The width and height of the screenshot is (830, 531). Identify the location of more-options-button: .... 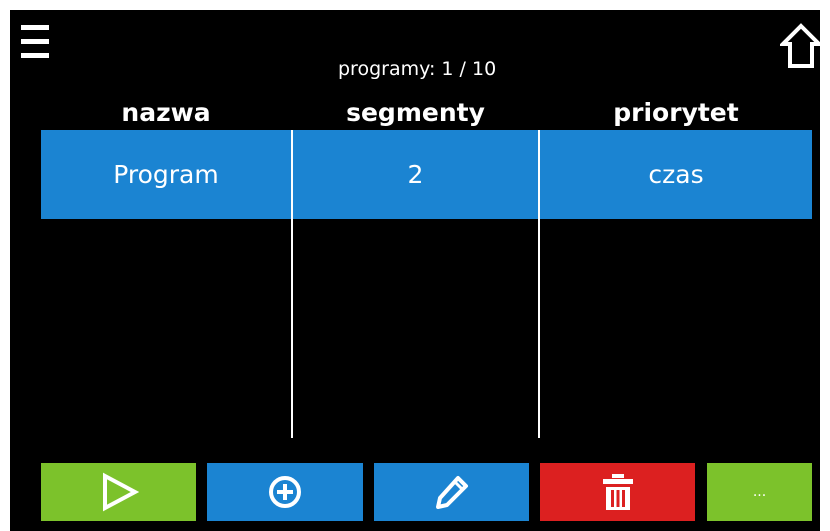
(759, 492).